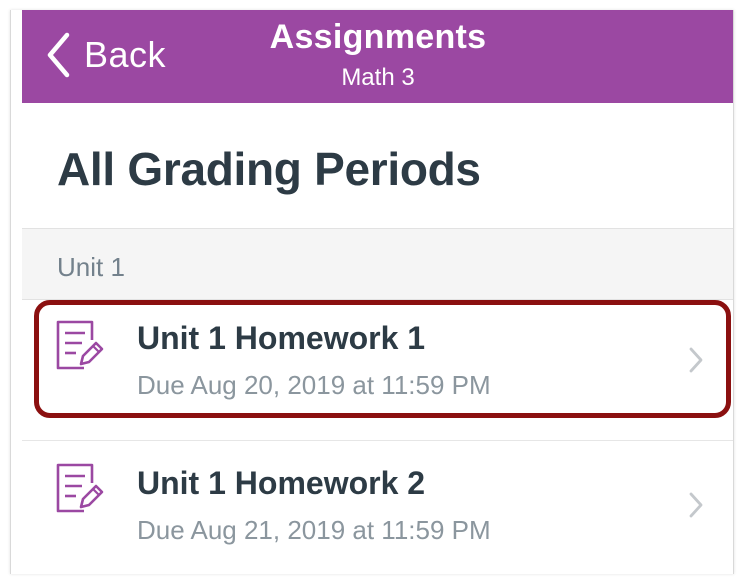 The height and width of the screenshot is (577, 742). What do you see at coordinates (314, 530) in the screenshot?
I see `assignment-due-date: Due Aug 21, 2019 at 11:59 PM` at bounding box center [314, 530].